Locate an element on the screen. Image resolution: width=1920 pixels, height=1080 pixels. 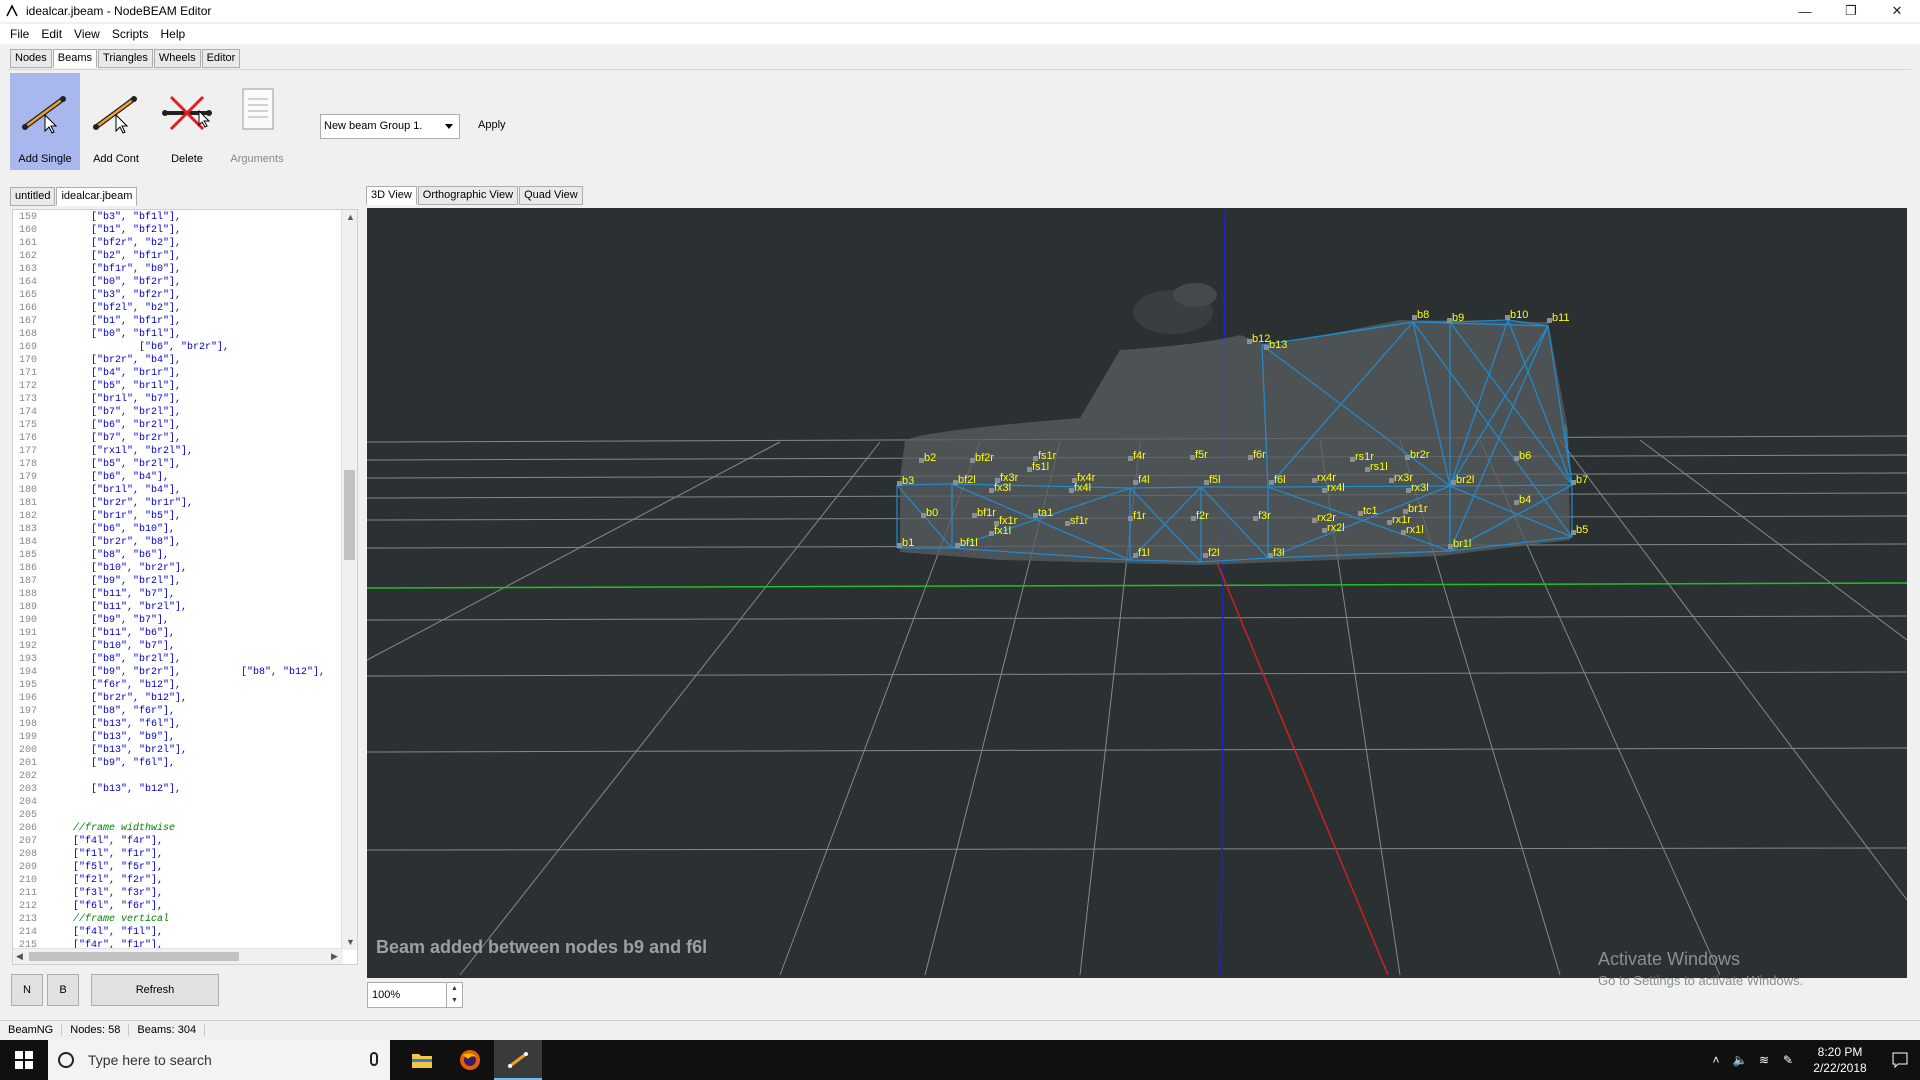
notification-button is located at coordinates (1900, 1060).